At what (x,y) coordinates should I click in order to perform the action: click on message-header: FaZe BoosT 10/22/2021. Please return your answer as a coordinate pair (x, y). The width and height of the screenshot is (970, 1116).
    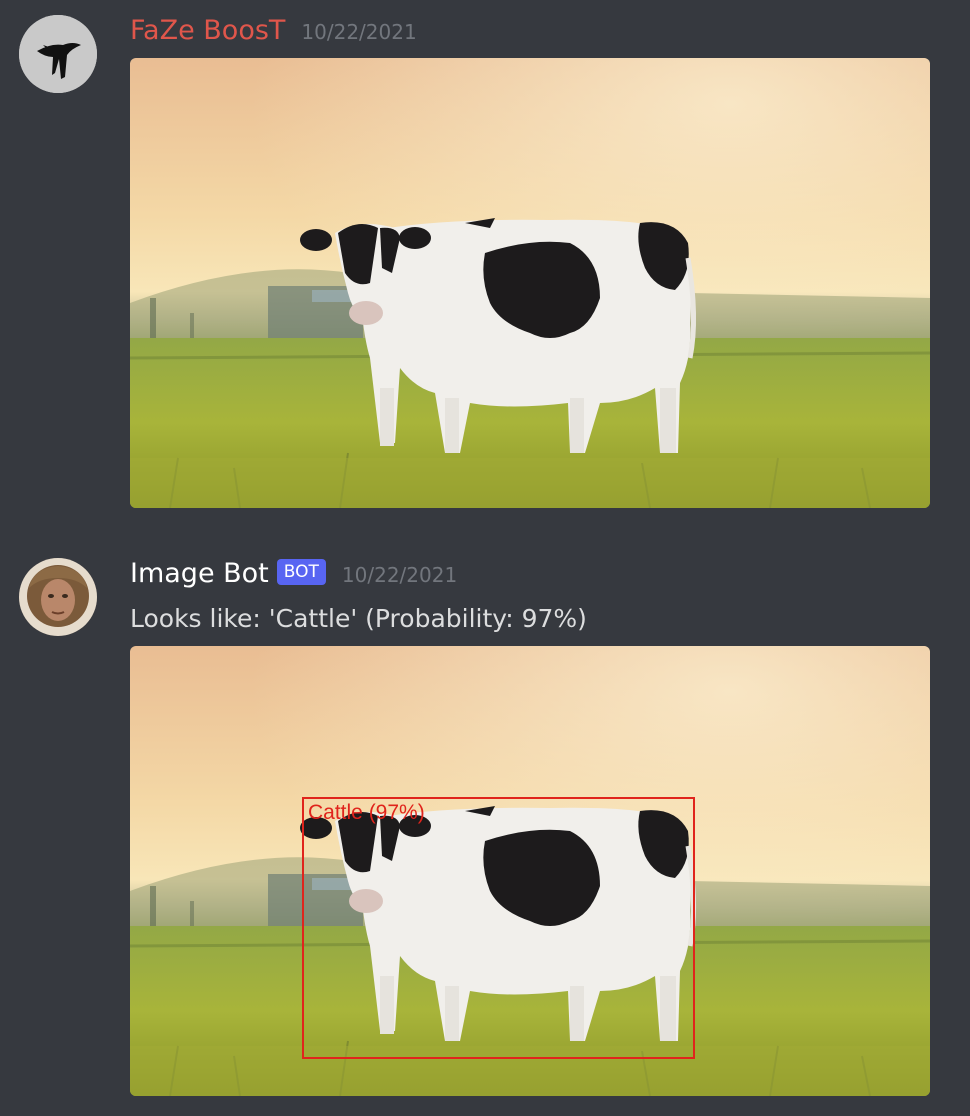
    Looking at the image, I should click on (273, 31).